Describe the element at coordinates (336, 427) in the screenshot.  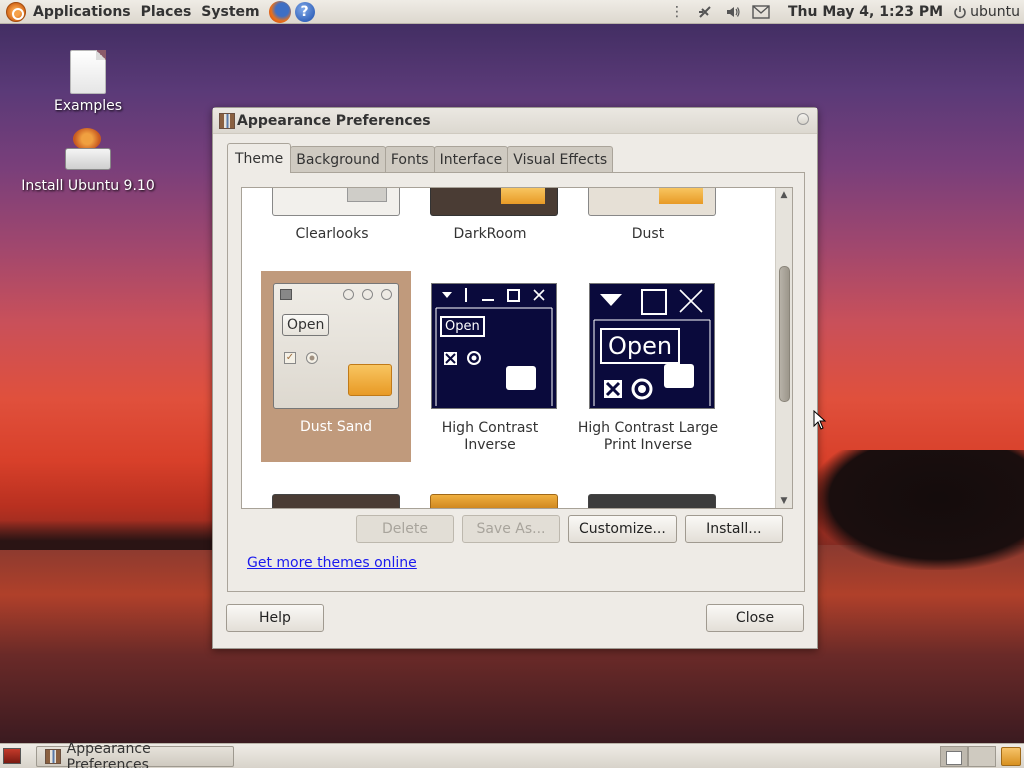
I see `theme-name: Dust Sand` at that location.